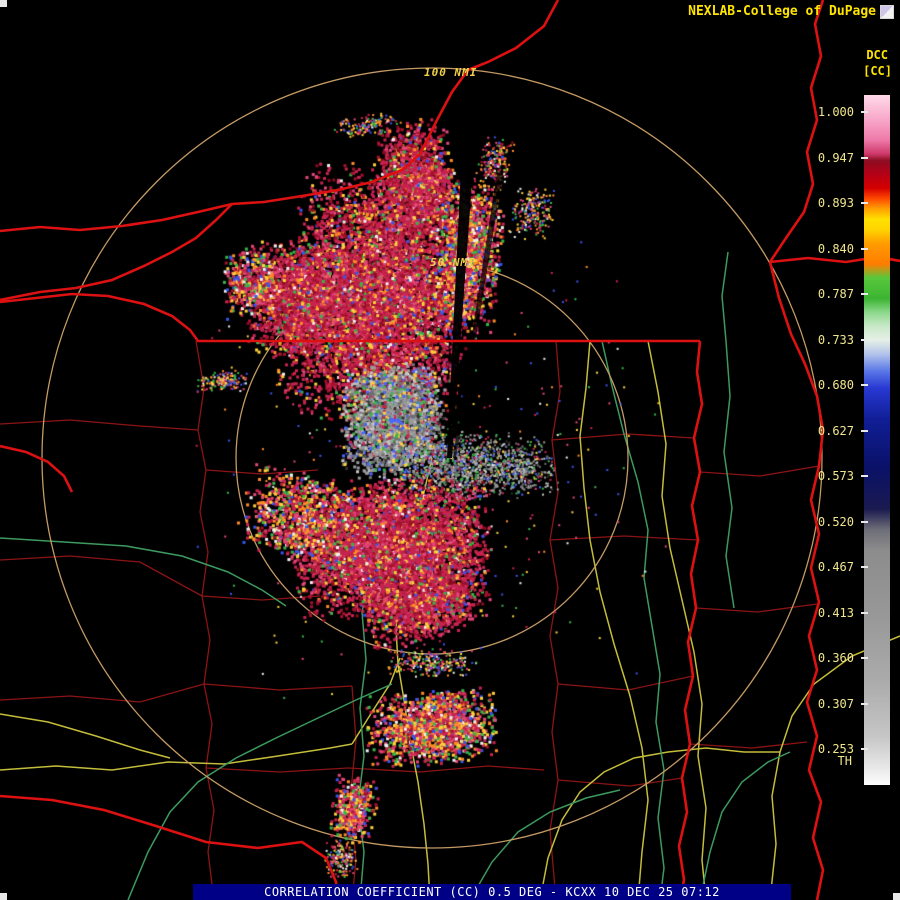 The width and height of the screenshot is (900, 900). What do you see at coordinates (877, 440) in the screenshot?
I see `colorbar-scale` at bounding box center [877, 440].